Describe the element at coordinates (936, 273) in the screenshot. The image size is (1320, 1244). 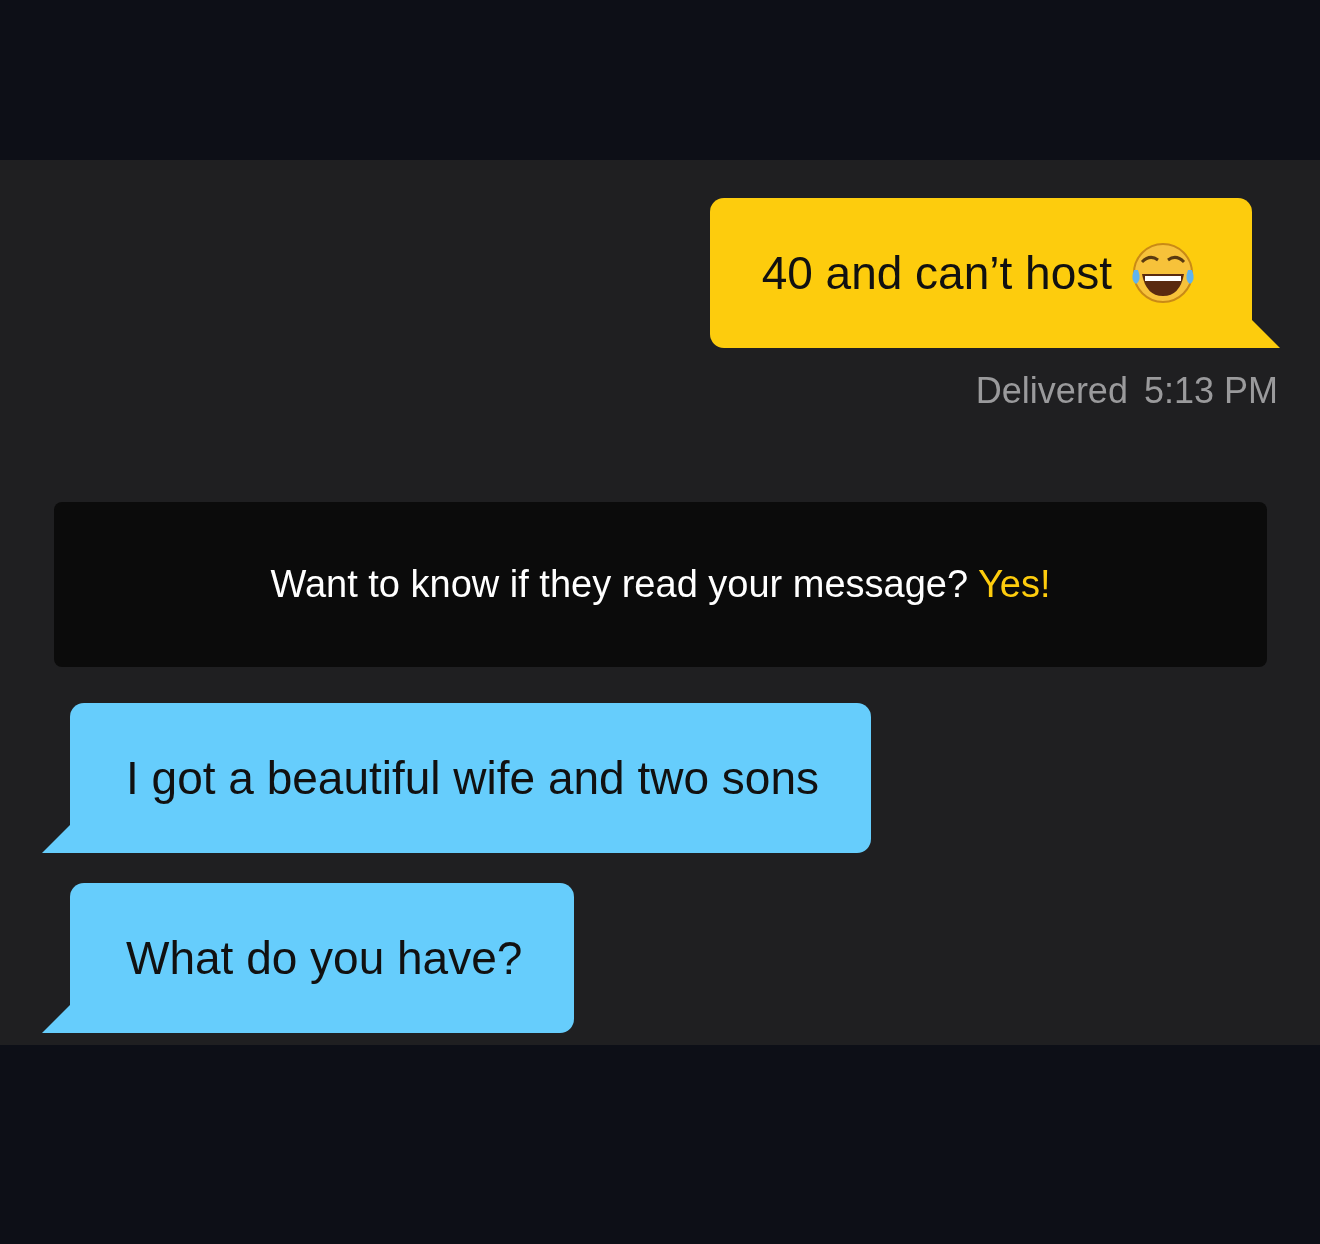
I see `message-text: 40 and can’t host` at that location.